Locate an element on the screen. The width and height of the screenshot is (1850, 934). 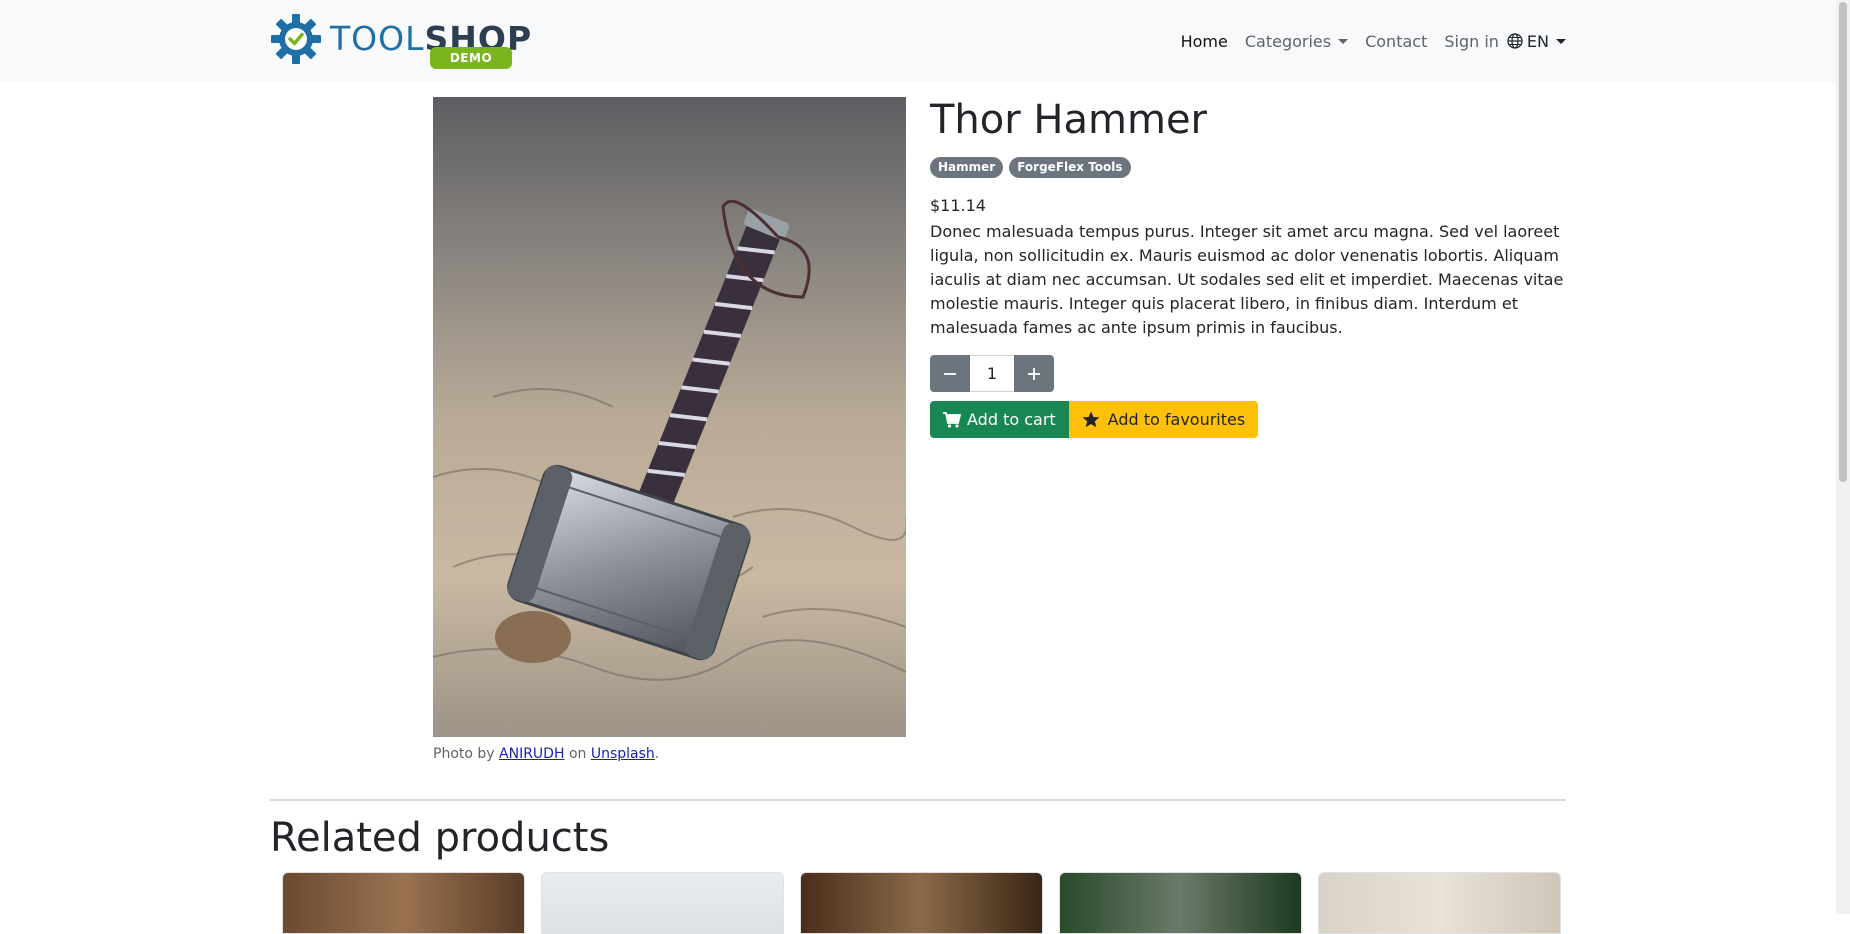
decrease-quantity-button is located at coordinates (950, 373).